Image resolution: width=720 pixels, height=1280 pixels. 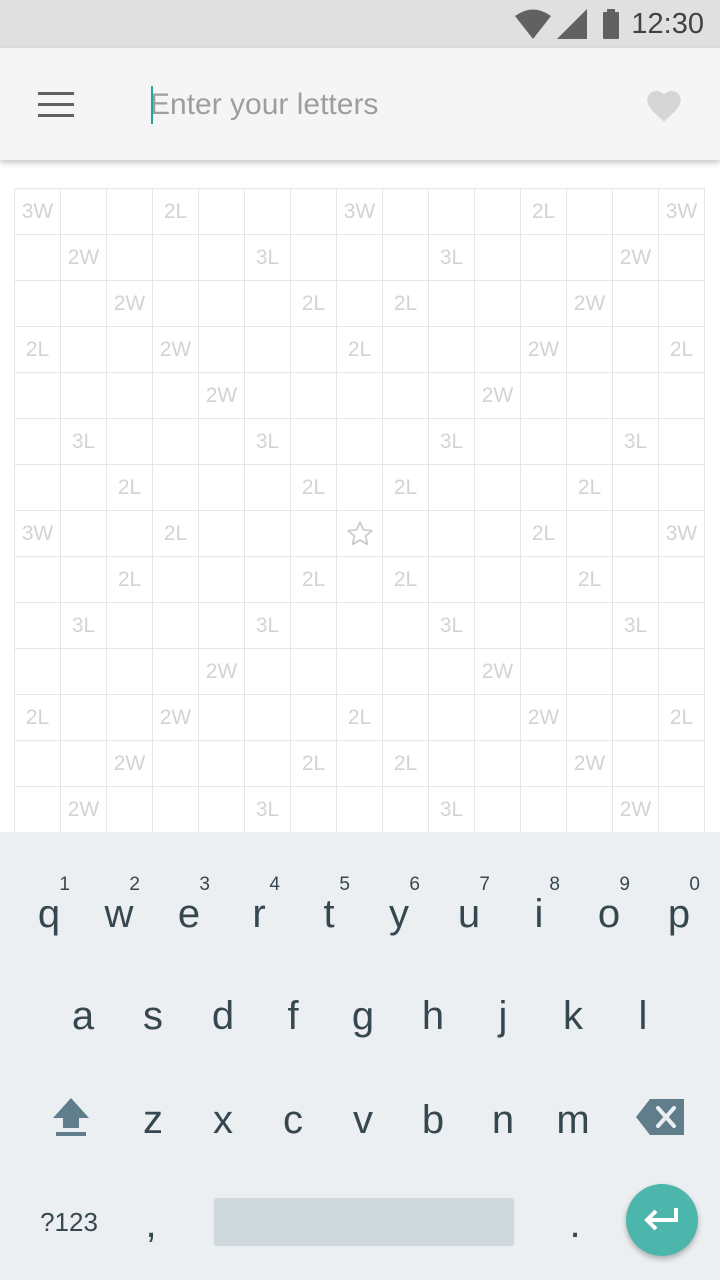 What do you see at coordinates (189, 911) in the screenshot?
I see `key-e: 3e` at bounding box center [189, 911].